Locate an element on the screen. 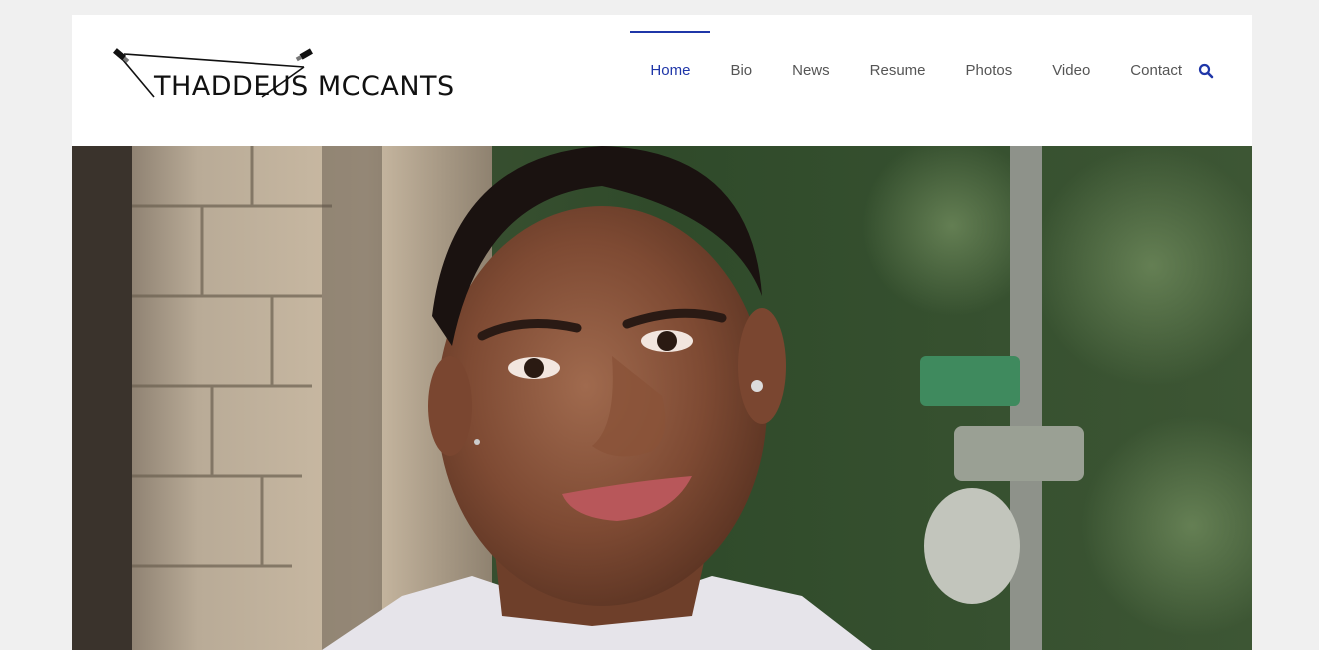 This screenshot has height=650, width=1319. nav-item-contact: Contact is located at coordinates (1156, 74).